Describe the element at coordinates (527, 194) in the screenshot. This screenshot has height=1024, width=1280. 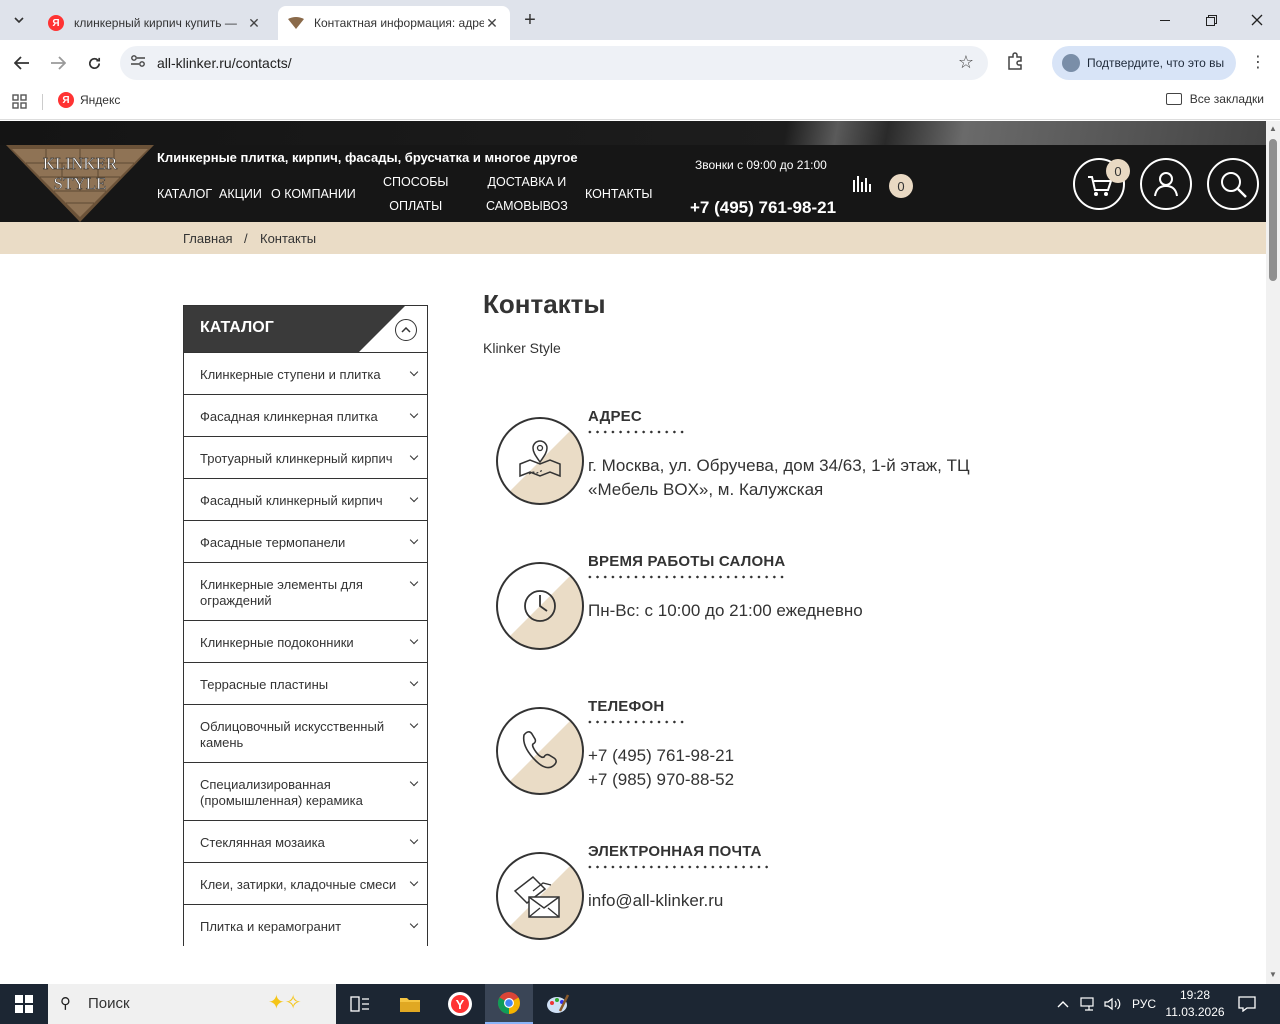
I see `nav-delivery: ДОСТАВКА И САМОВЫВОЗ` at that location.